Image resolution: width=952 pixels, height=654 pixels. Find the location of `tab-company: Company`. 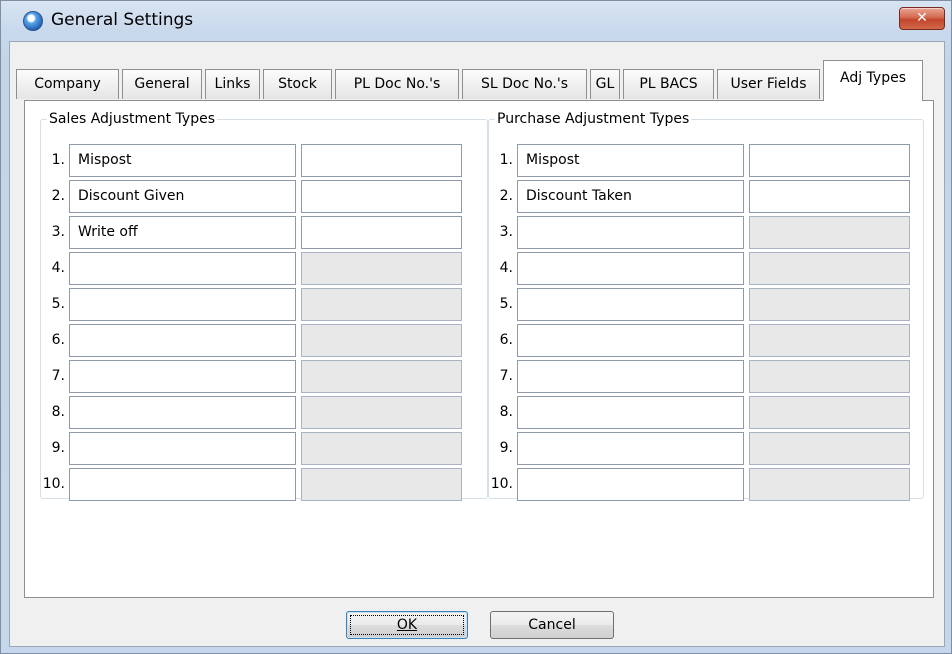

tab-company: Company is located at coordinates (67, 84).